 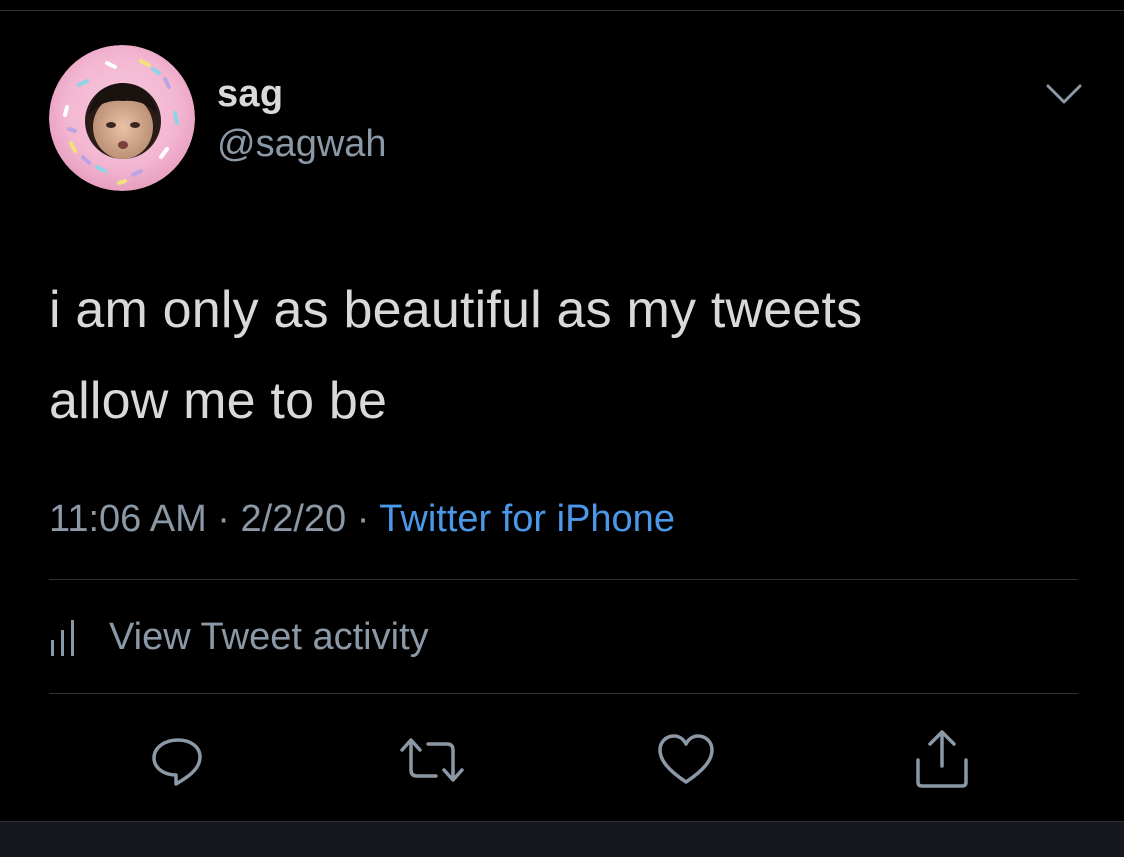 I want to click on chevron-down-icon, so click(x=1064, y=94).